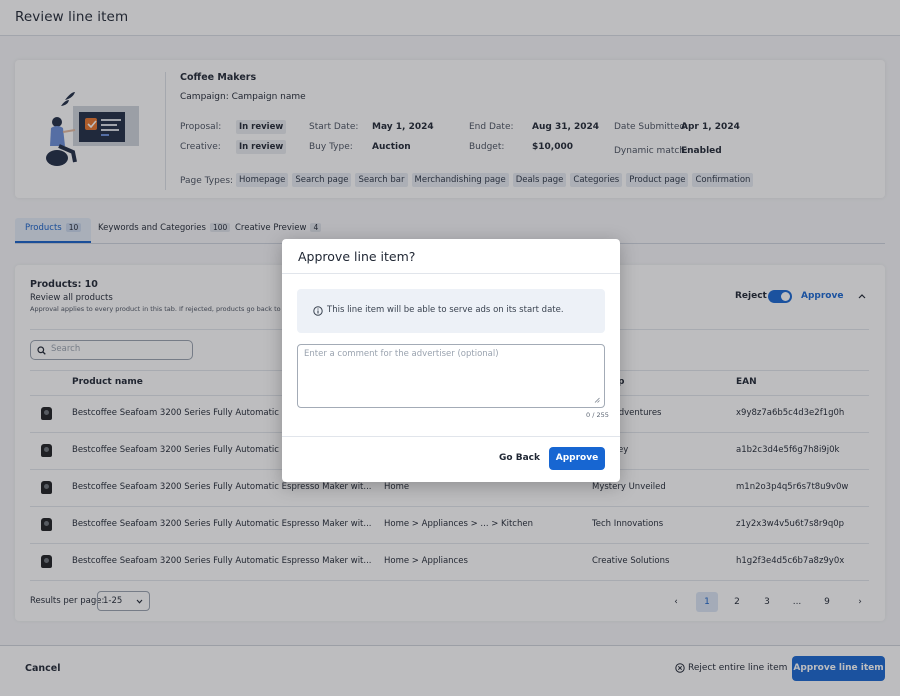 This screenshot has height=696, width=900. Describe the element at coordinates (318, 311) in the screenshot. I see `info-icon` at that location.